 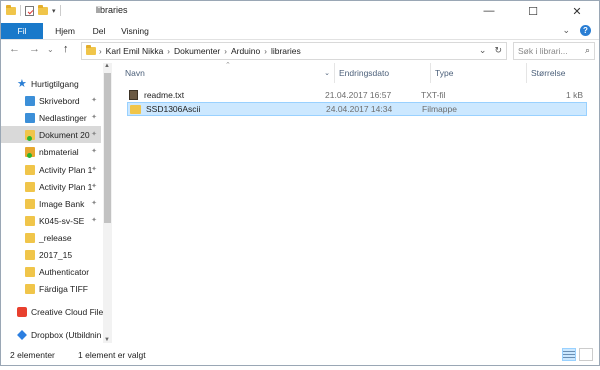 What do you see at coordinates (577, 354) in the screenshot?
I see `view-switcher` at bounding box center [577, 354].